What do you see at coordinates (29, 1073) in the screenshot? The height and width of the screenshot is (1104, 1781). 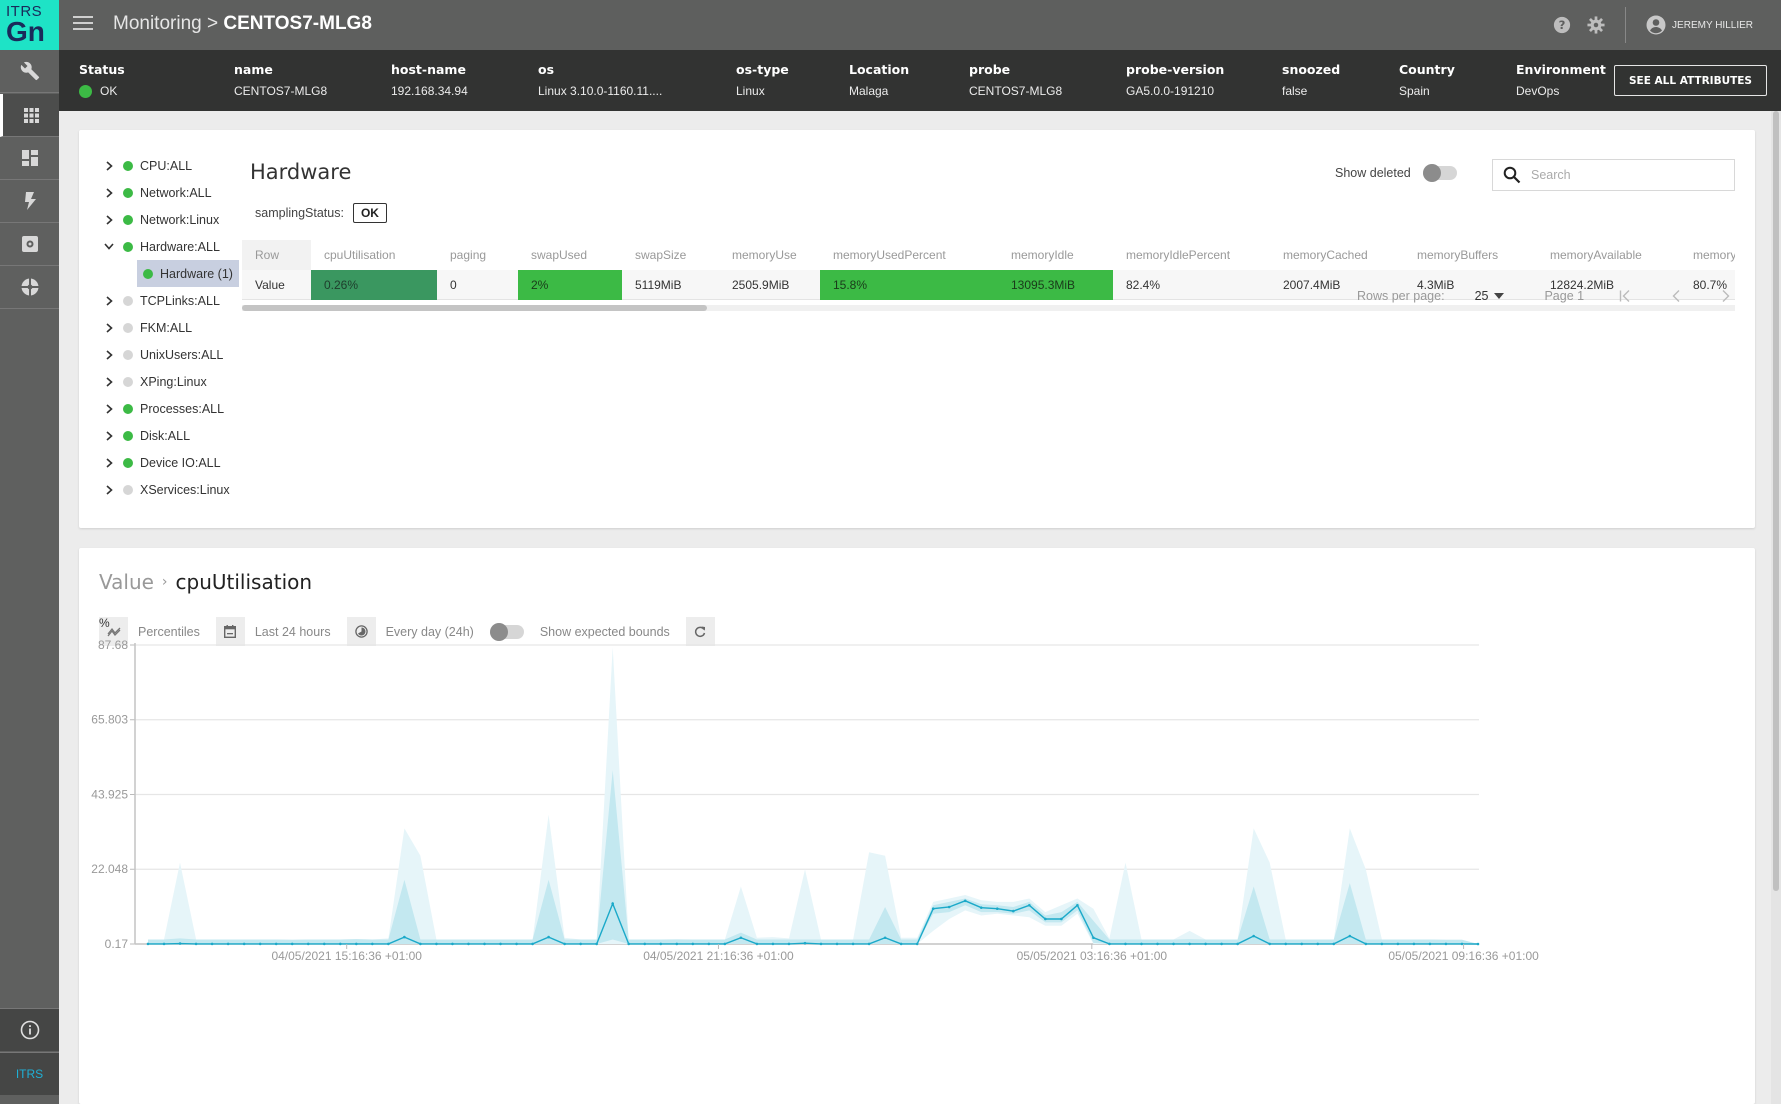 I see `rail-itrs-link: ITRS` at bounding box center [29, 1073].